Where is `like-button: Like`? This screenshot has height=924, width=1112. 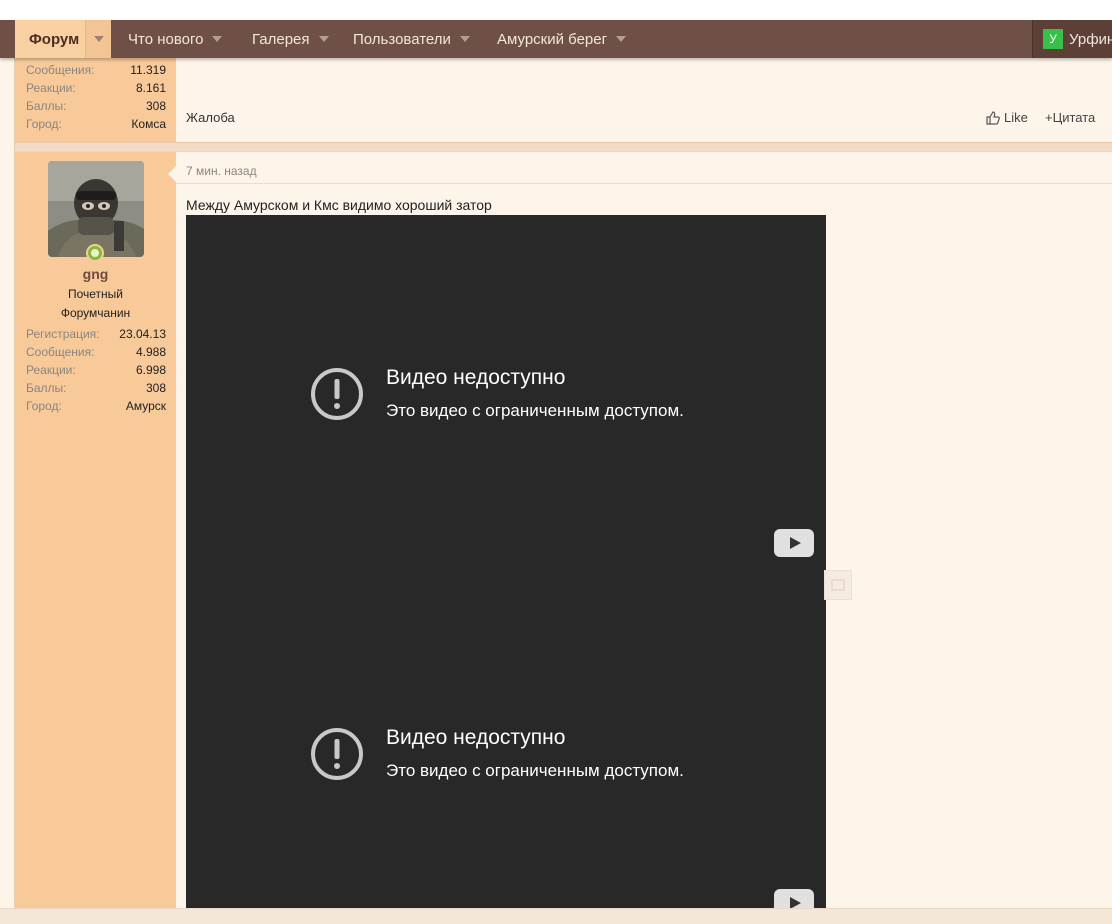
like-button: Like is located at coordinates (1007, 117).